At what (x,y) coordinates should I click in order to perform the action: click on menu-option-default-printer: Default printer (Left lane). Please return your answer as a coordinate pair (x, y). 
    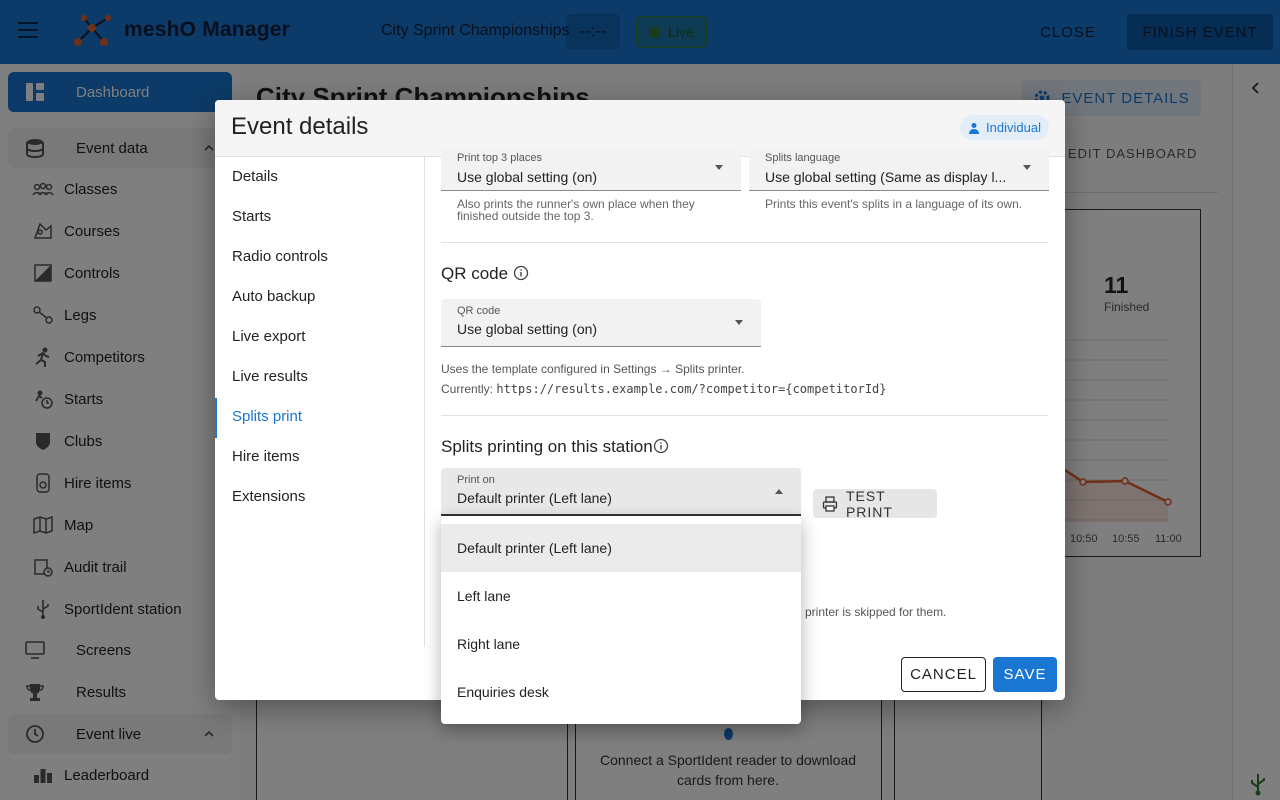
    Looking at the image, I should click on (621, 548).